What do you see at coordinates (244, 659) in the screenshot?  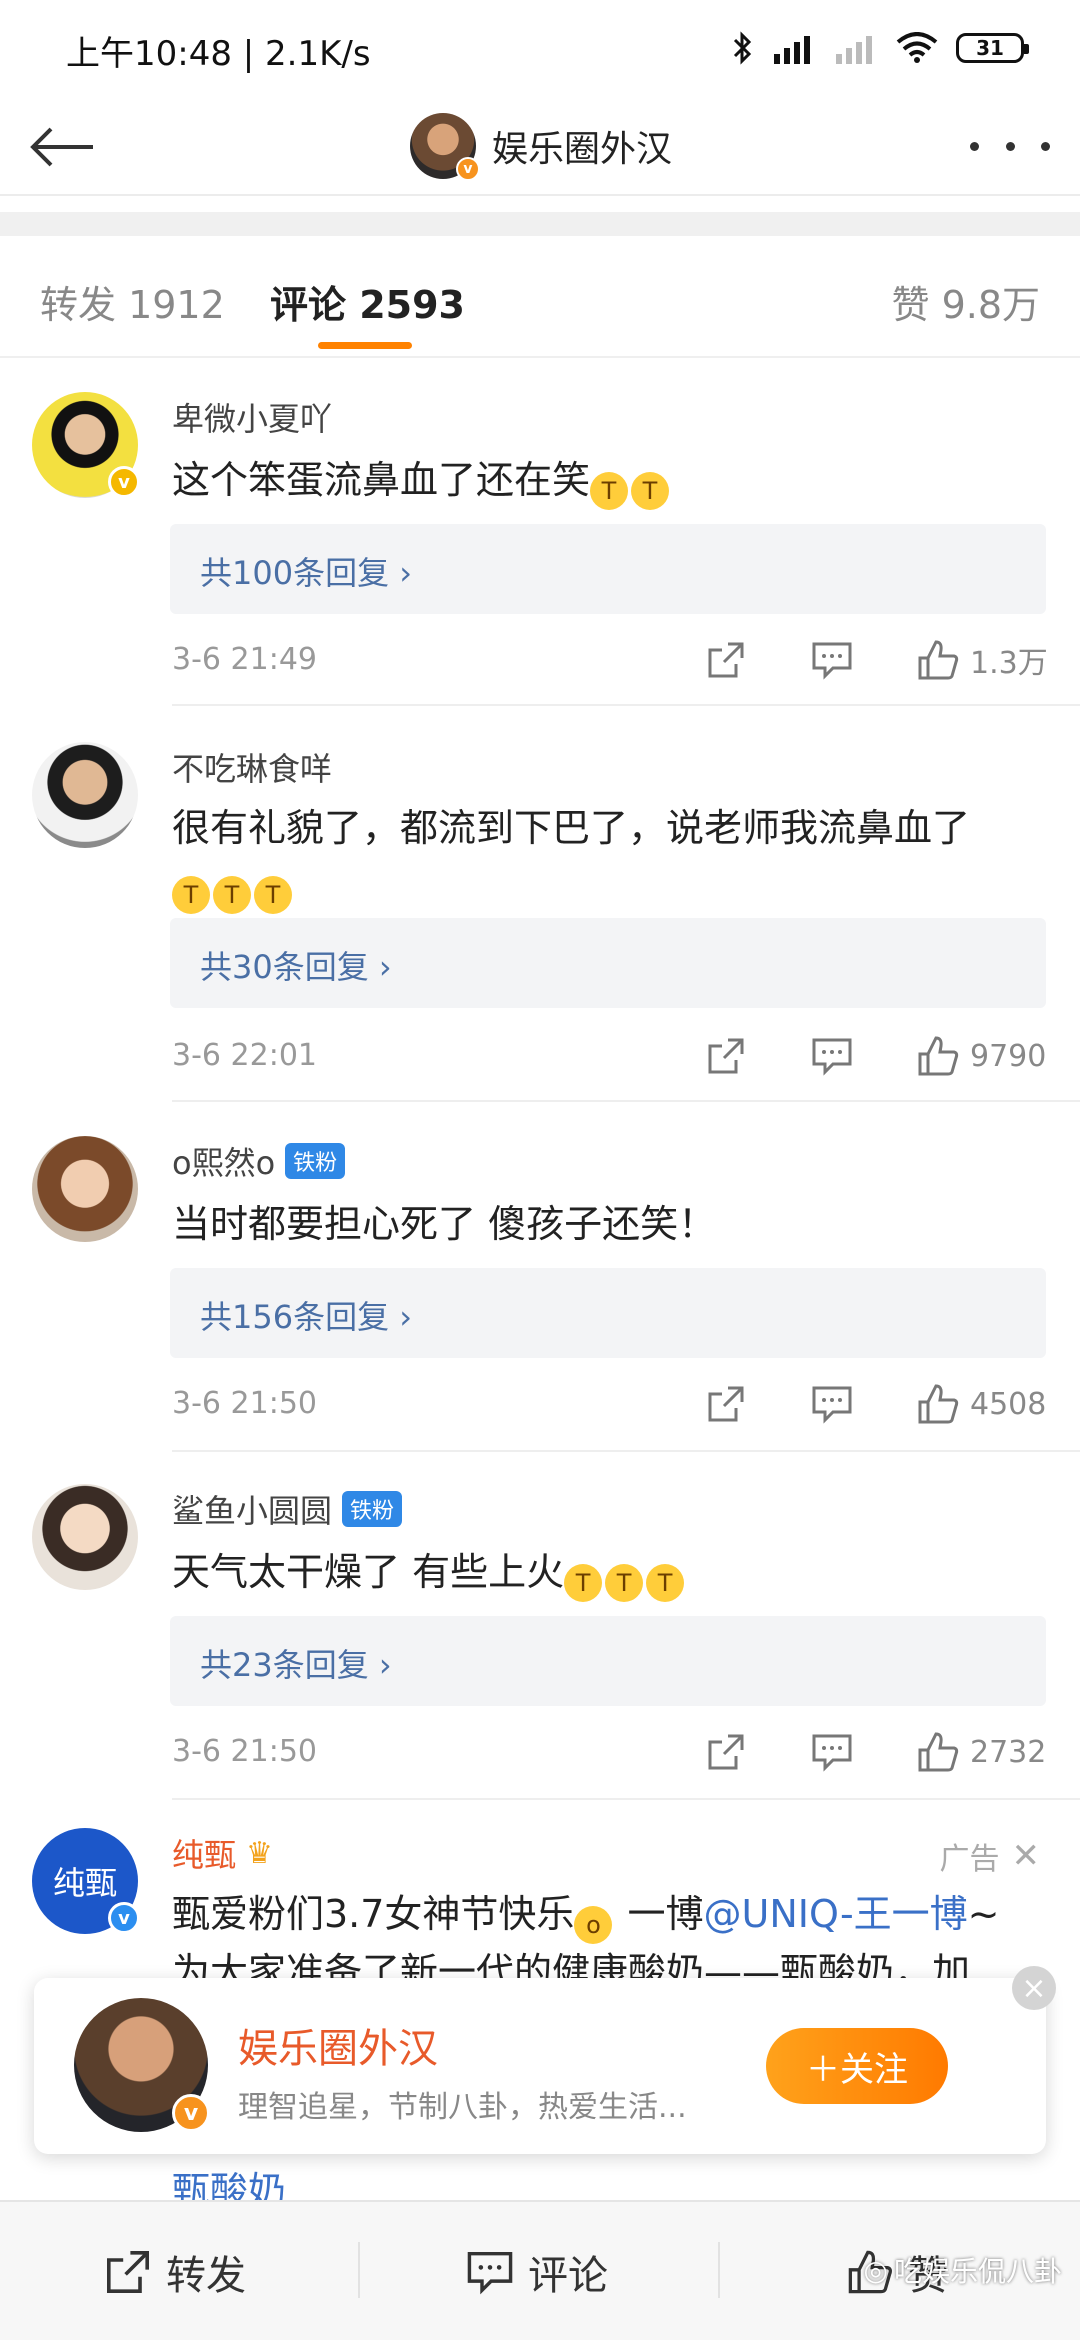 I see `comment-timestamp: 3-6 21:49` at bounding box center [244, 659].